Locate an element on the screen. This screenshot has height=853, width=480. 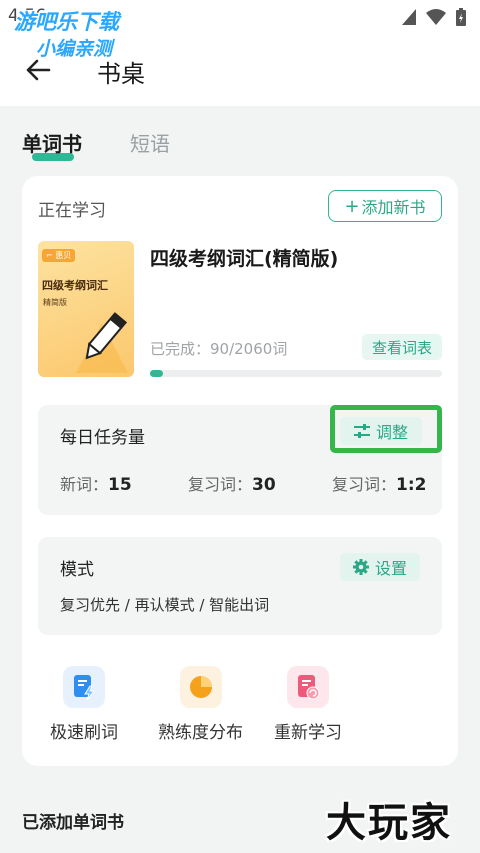
add-book-label: 添加新书 is located at coordinates (393, 207).